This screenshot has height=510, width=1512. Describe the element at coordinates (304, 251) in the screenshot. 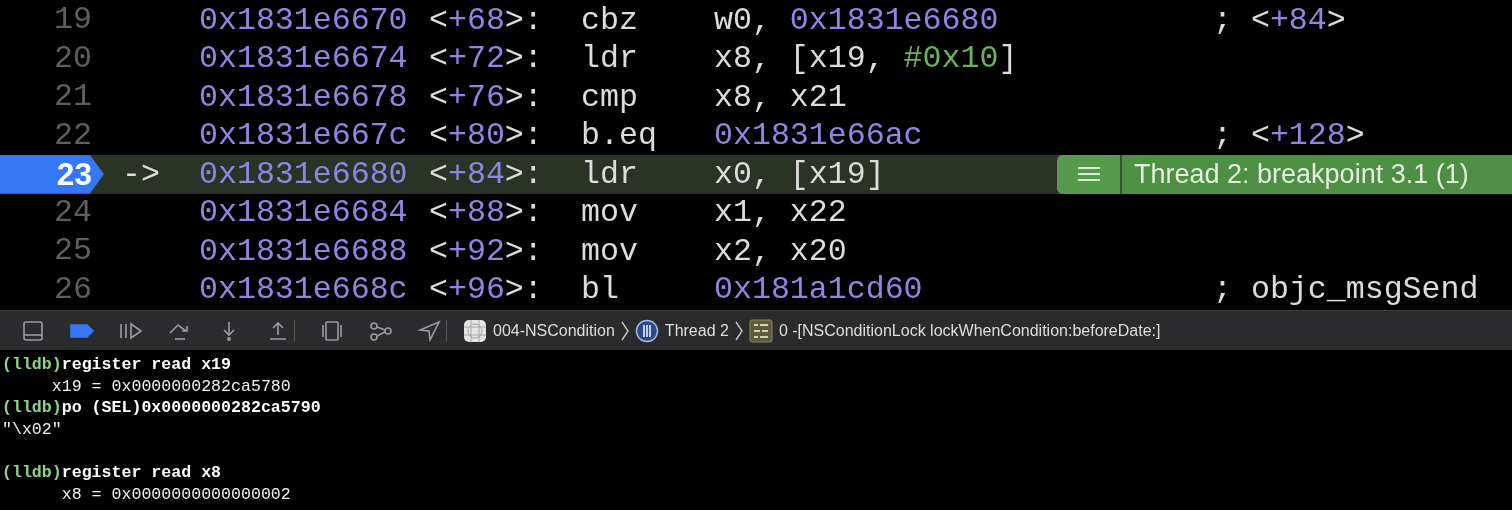

I see `instruction-address: 0x1831e6688` at that location.